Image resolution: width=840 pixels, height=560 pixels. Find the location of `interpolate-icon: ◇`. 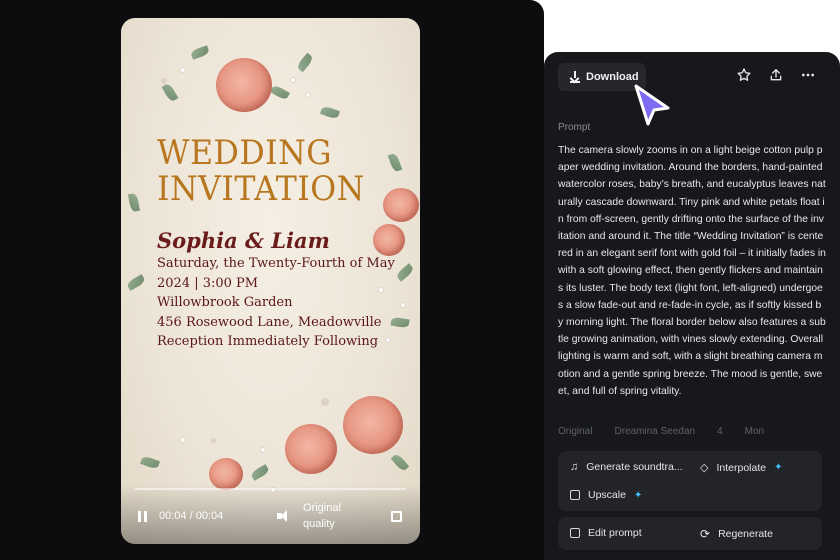

interpolate-icon: ◇ is located at coordinates (704, 468).